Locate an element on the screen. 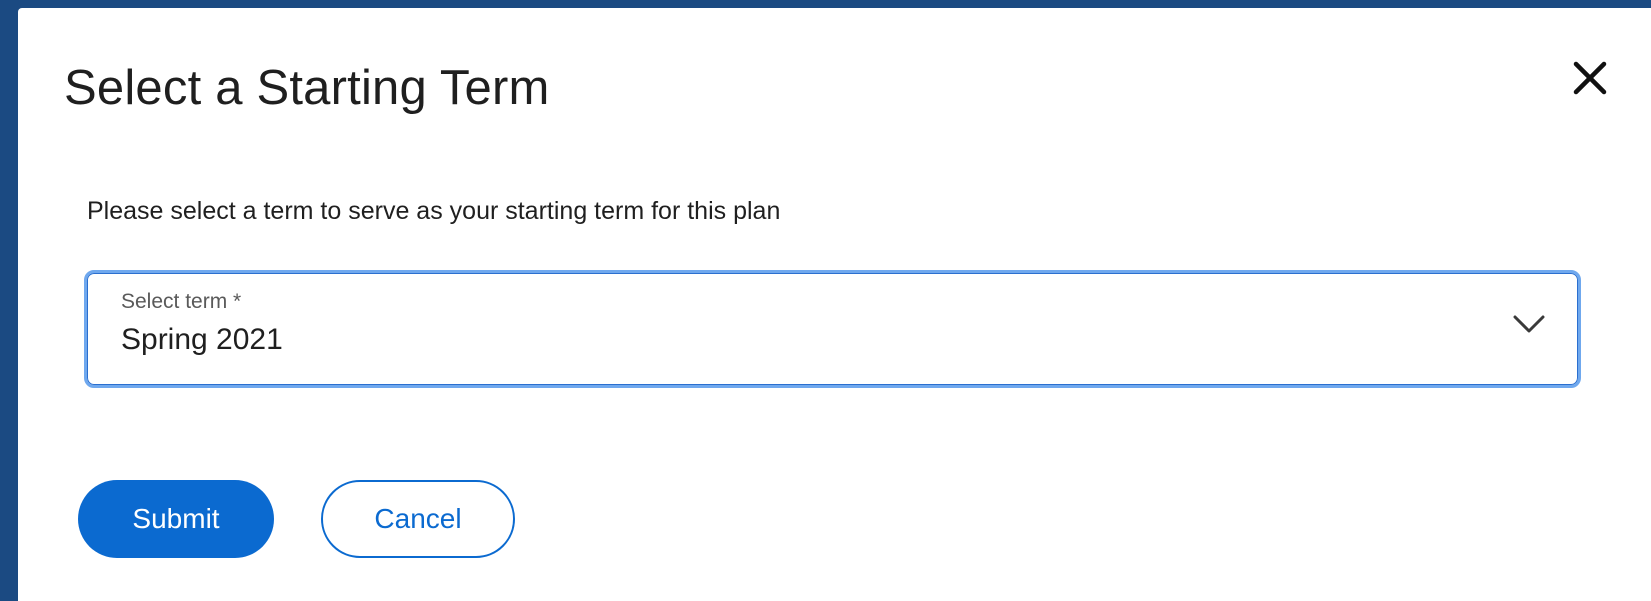 The image size is (1651, 601). chevron-down-icon is located at coordinates (1529, 324).